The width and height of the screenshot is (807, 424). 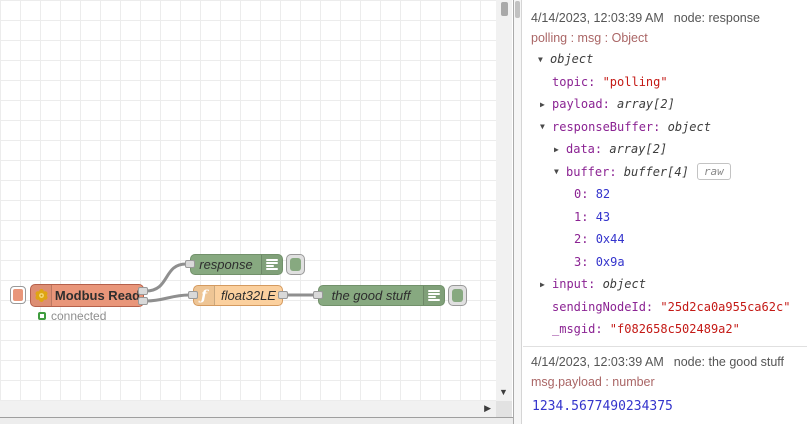 I want to click on function-f-glyph: ƒ, so click(x=204, y=295).